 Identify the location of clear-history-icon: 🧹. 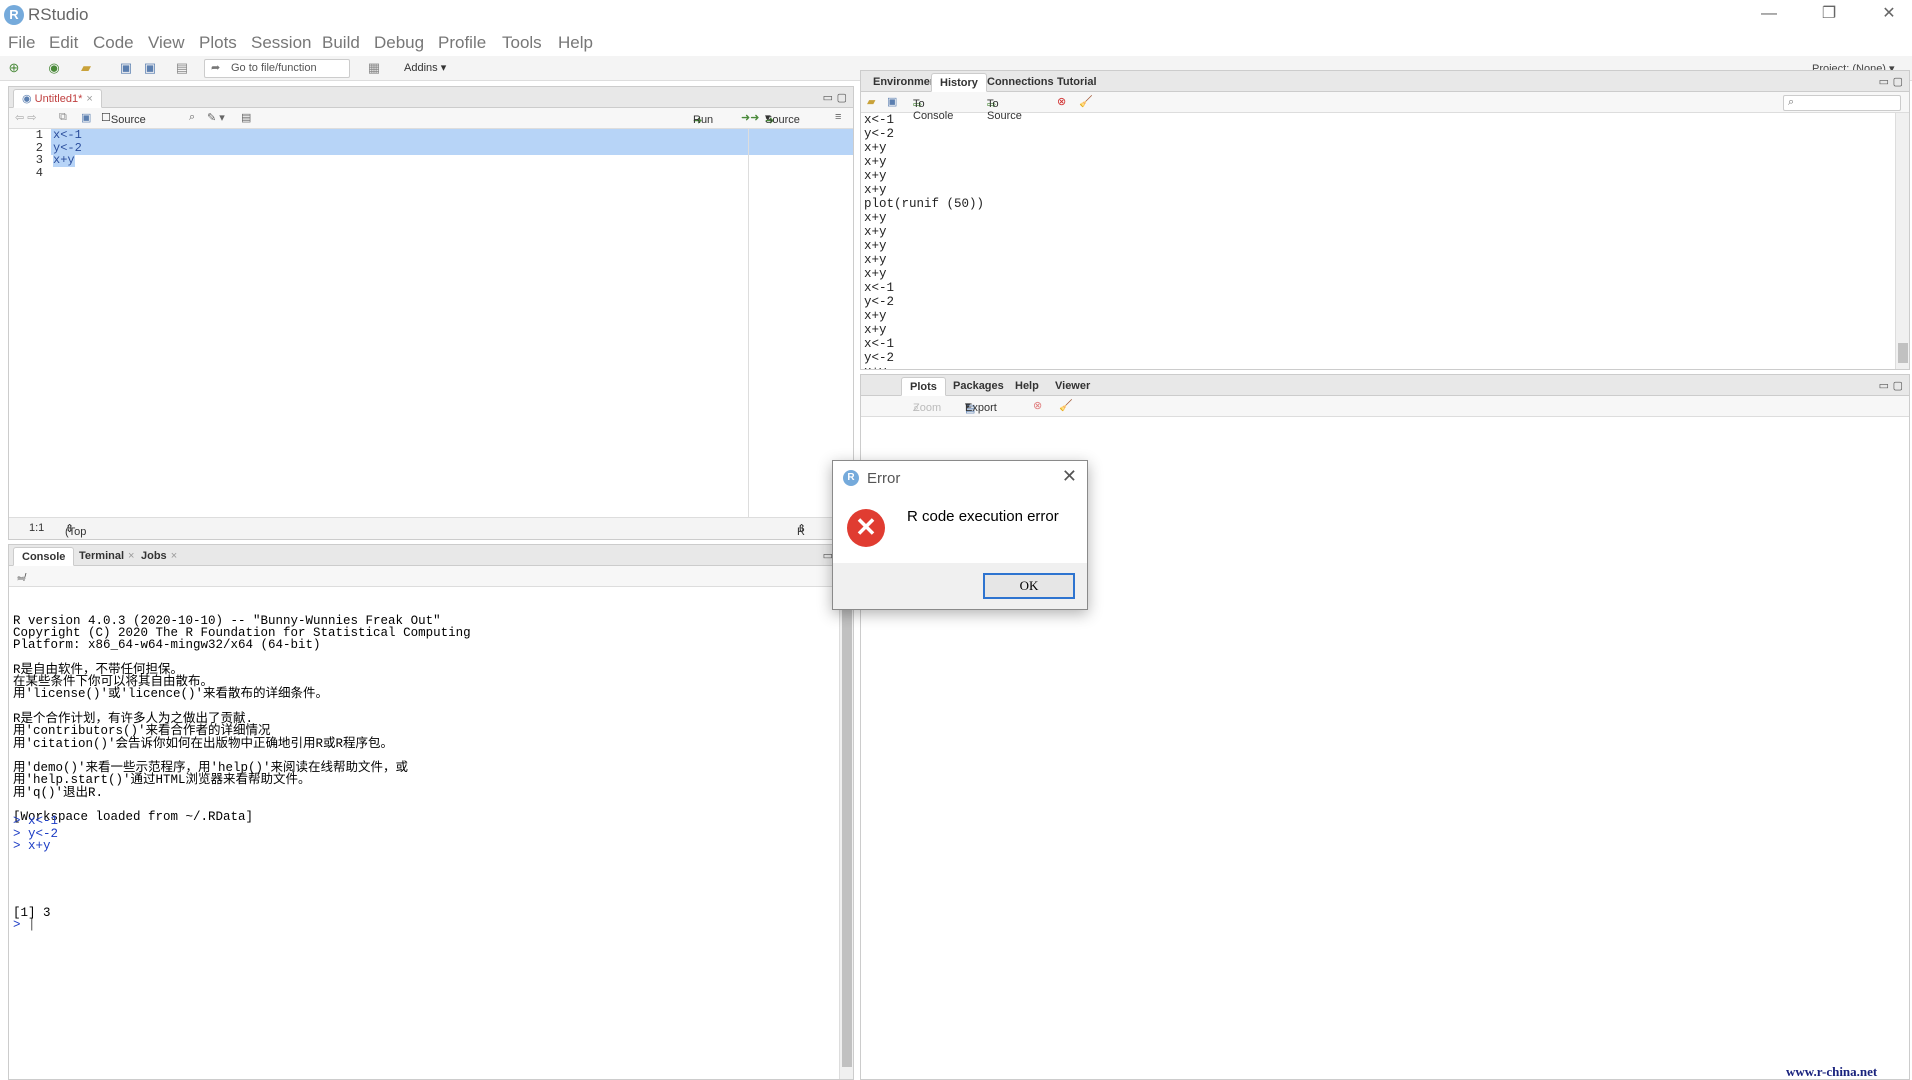
(1086, 101).